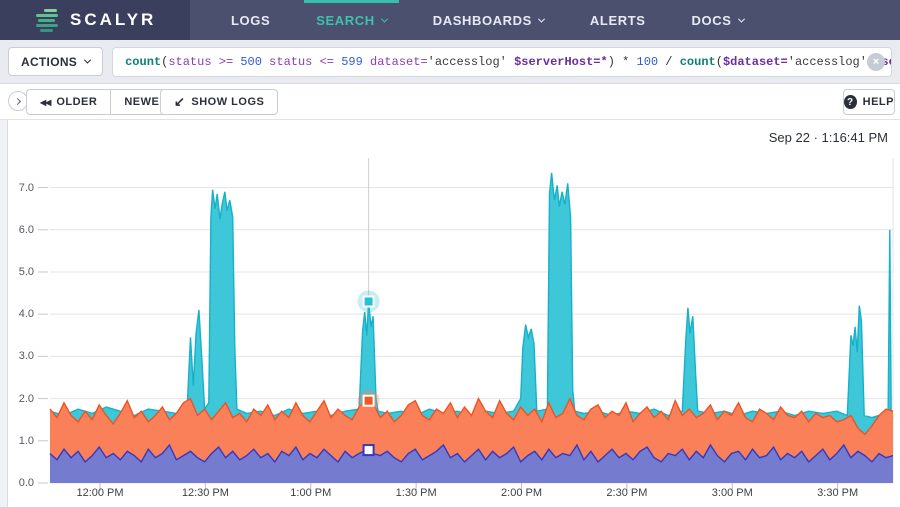 The width and height of the screenshot is (900, 507). What do you see at coordinates (751, 61) in the screenshot?
I see `query-token: $dataset` at bounding box center [751, 61].